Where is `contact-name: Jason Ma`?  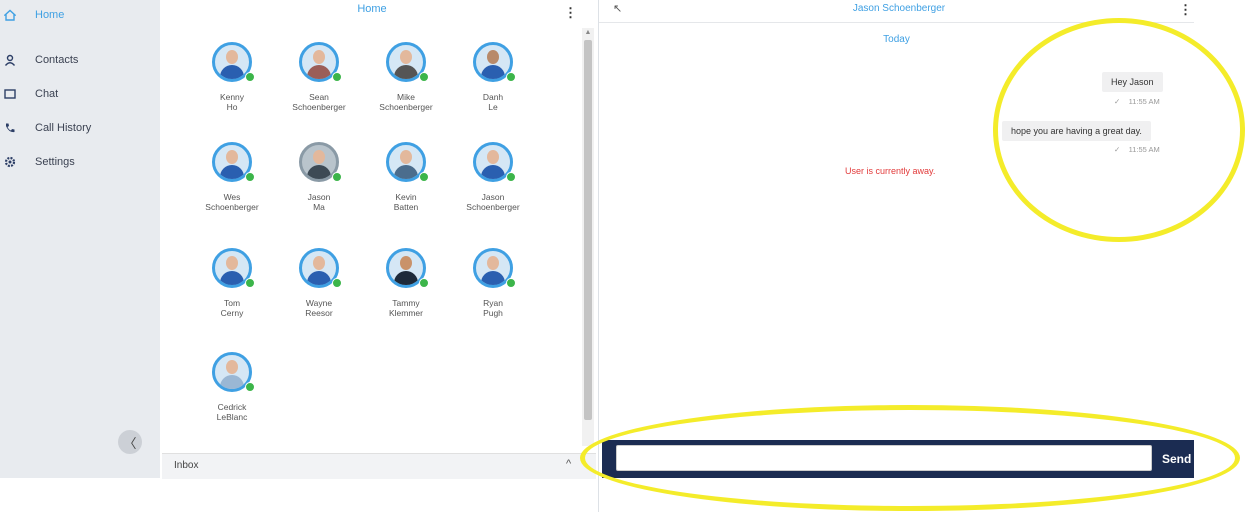 contact-name: Jason Ma is located at coordinates (319, 202).